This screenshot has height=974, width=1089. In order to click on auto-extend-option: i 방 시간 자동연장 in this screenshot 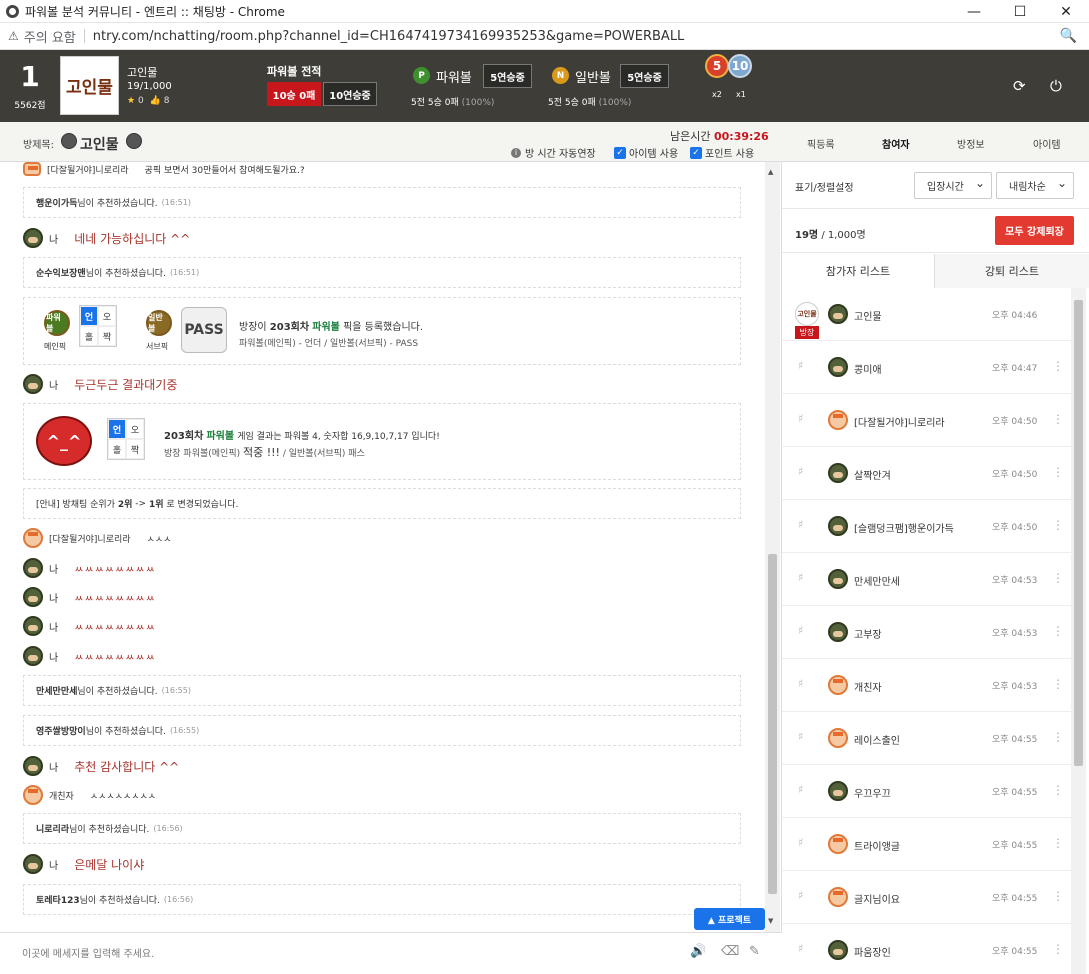, I will do `click(553, 152)`.